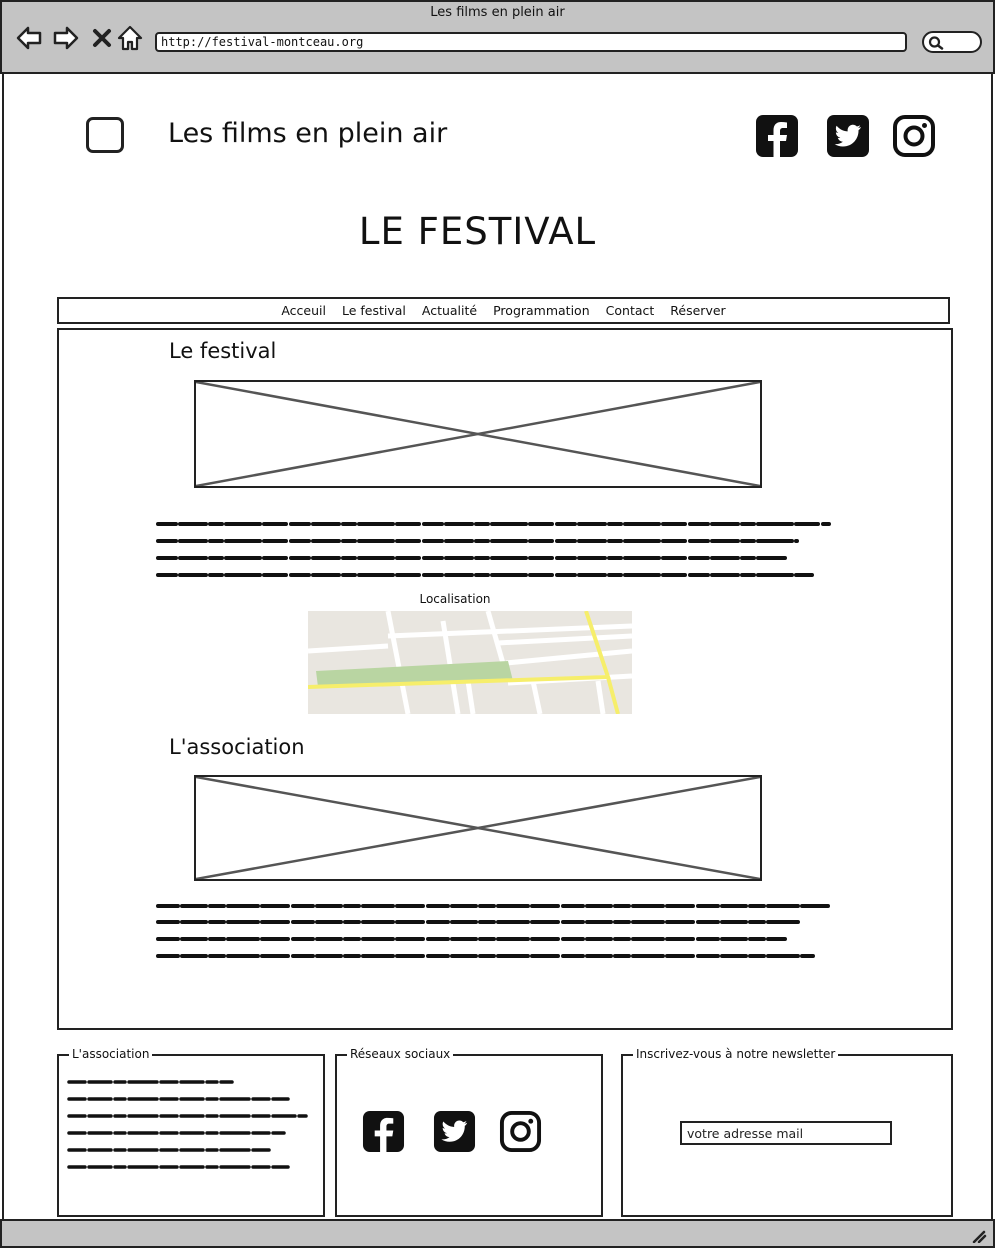  I want to click on resize-grip-icon, so click(979, 1236).